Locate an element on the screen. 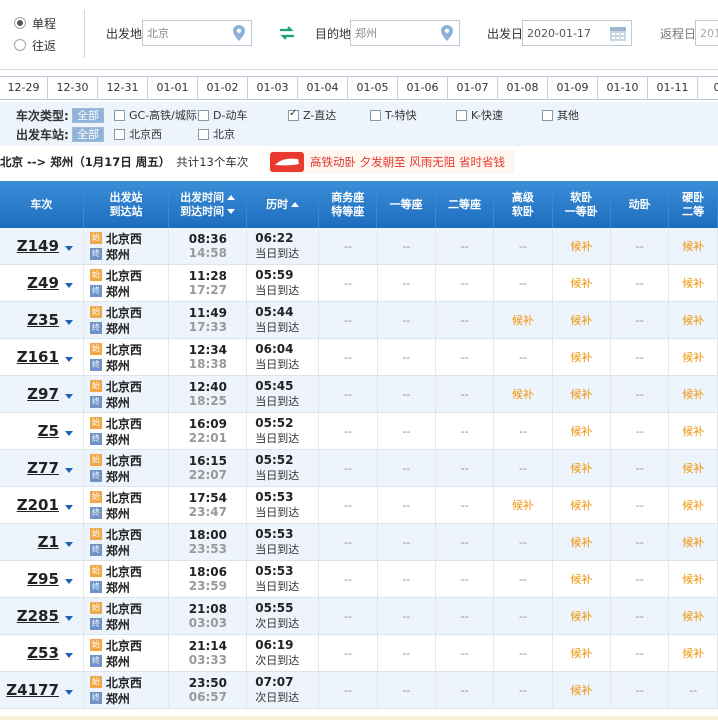 Image resolution: width=718 pixels, height=720 pixels. from-input: 北京 is located at coordinates (197, 33).